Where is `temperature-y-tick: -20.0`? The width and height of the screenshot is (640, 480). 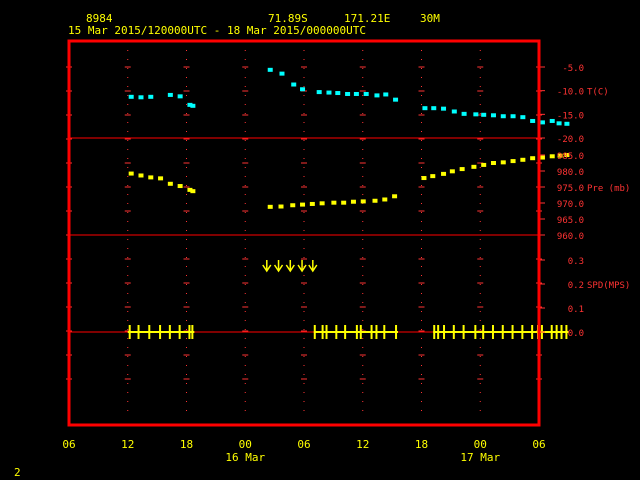
temperature-y-tick: -20.0 is located at coordinates (570, 140).